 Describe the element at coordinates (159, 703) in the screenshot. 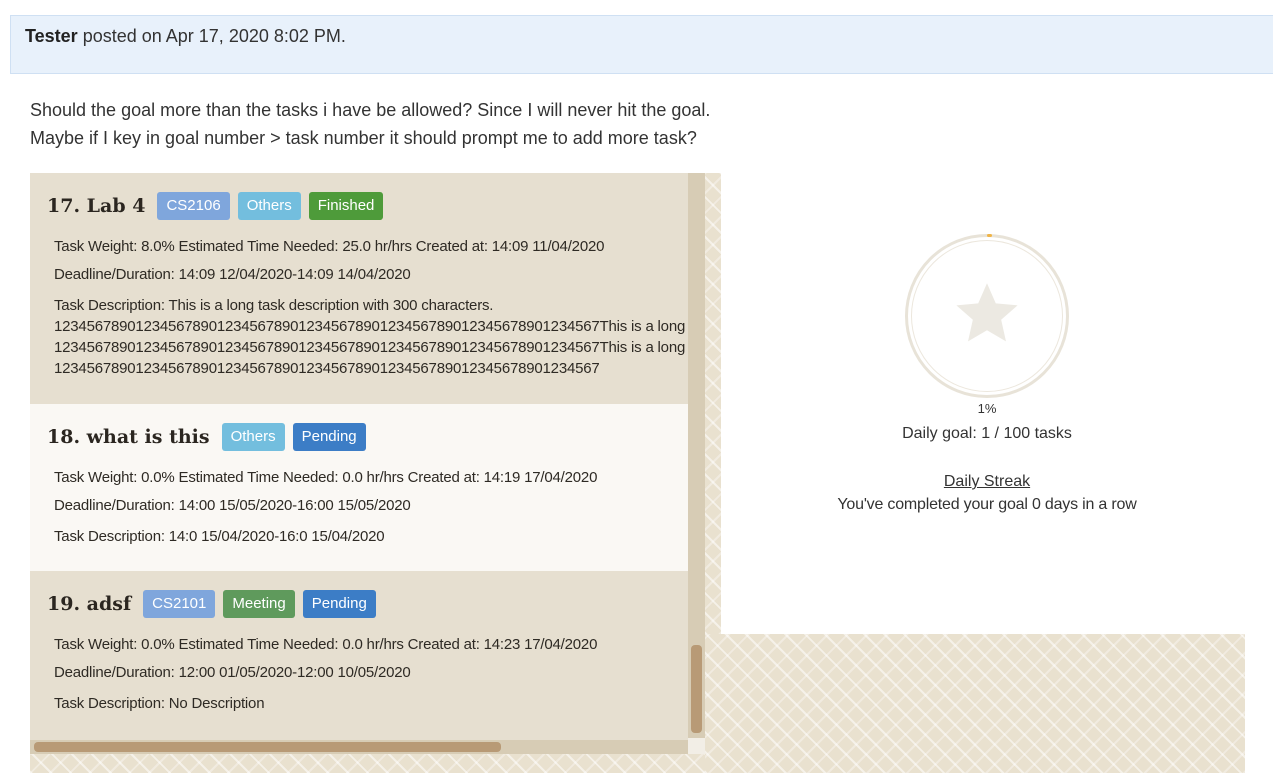

I see `task-description: Task Description: No Description` at that location.